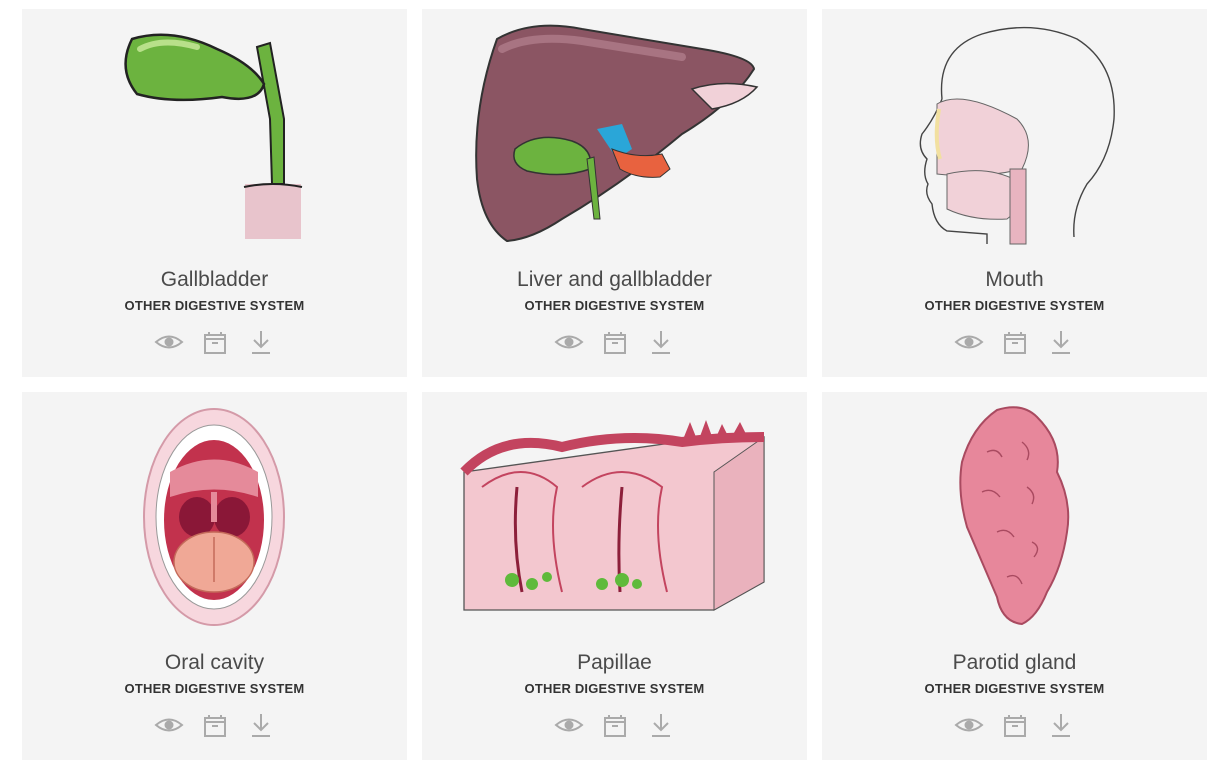 Image resolution: width=1217 pixels, height=780 pixels. I want to click on card-title: Gallbladder, so click(214, 280).